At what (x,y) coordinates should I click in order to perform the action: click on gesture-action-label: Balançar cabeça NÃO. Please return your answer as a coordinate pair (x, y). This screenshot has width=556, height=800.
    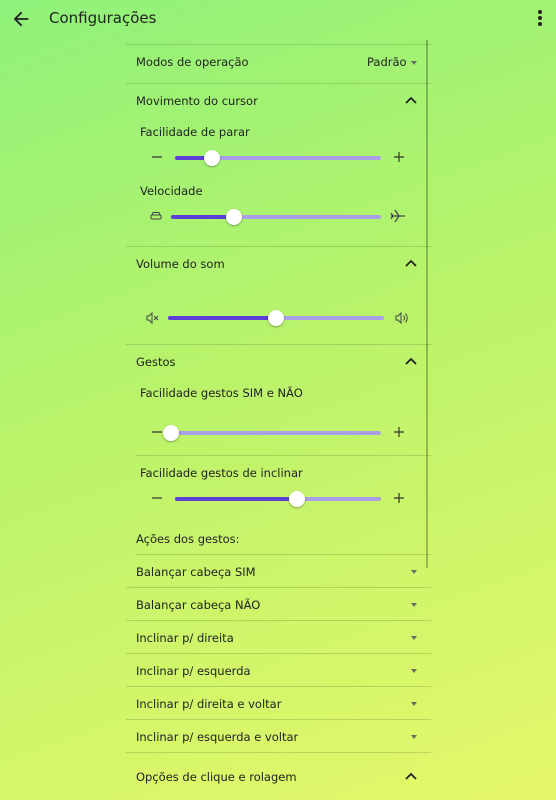
    Looking at the image, I should click on (198, 605).